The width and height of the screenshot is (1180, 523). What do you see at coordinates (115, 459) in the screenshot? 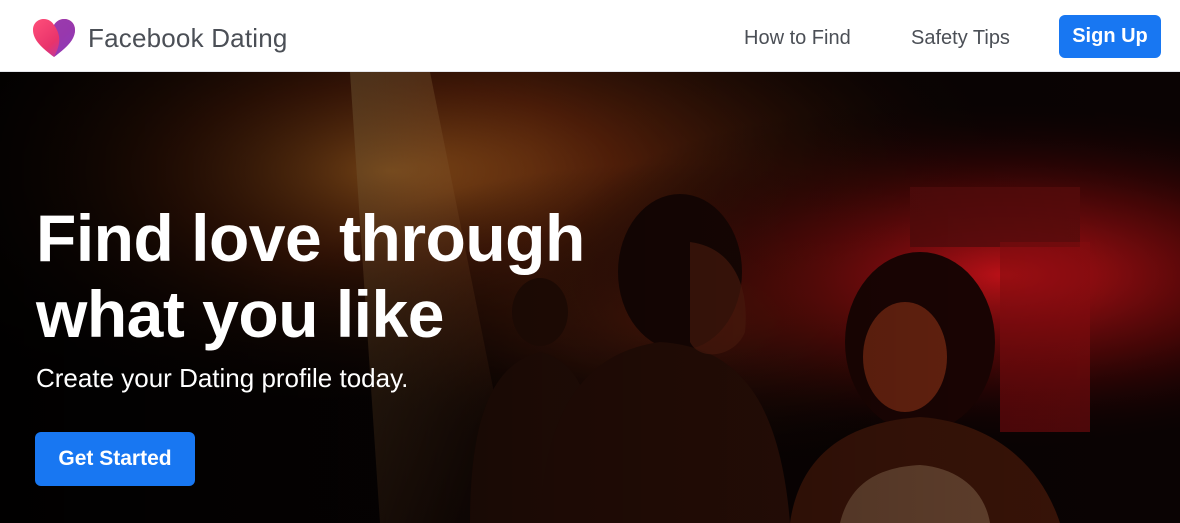
I see `get-started-button: Get Started` at bounding box center [115, 459].